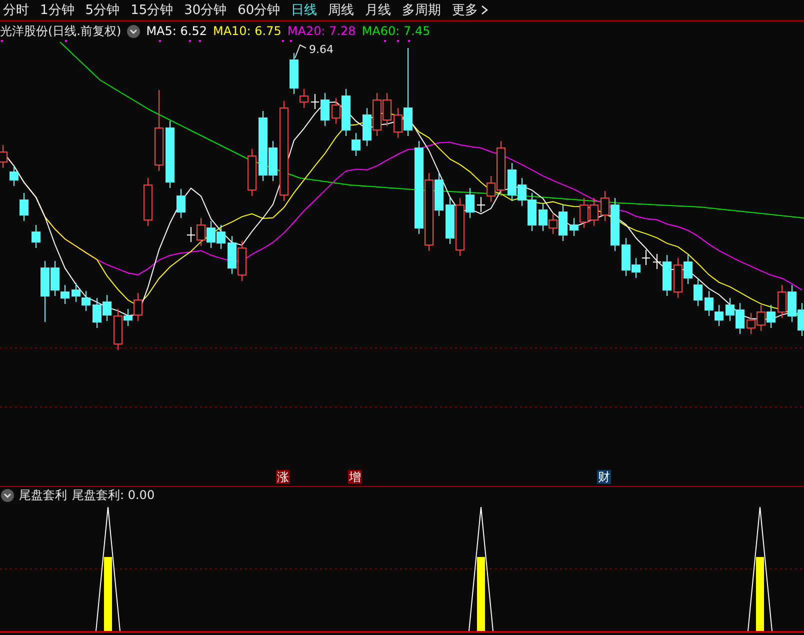 The image size is (804, 635). Describe the element at coordinates (259, 10) in the screenshot. I see `period-tab: 60分钟` at that location.